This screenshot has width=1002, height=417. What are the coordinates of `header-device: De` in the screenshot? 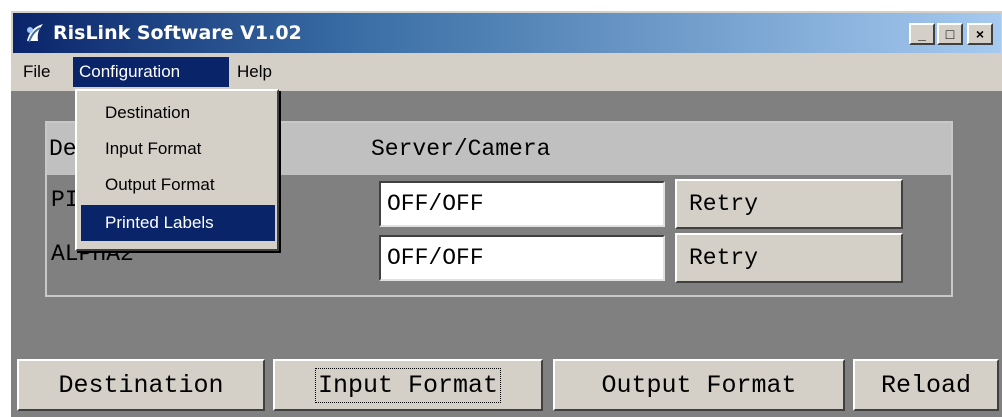 It's located at (63, 149).